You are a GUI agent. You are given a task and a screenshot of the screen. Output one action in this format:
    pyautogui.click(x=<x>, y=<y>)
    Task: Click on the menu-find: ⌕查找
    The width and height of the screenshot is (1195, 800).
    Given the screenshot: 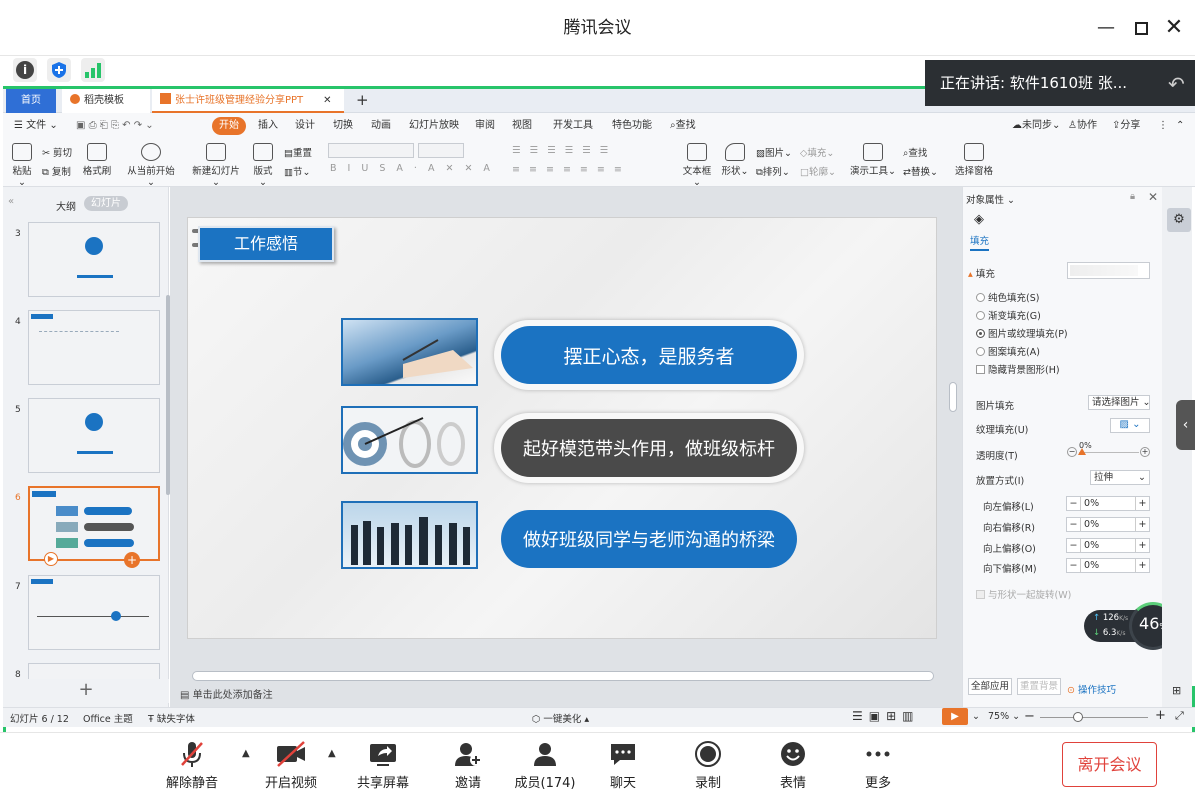 What is the action you would take?
    pyautogui.click(x=683, y=126)
    